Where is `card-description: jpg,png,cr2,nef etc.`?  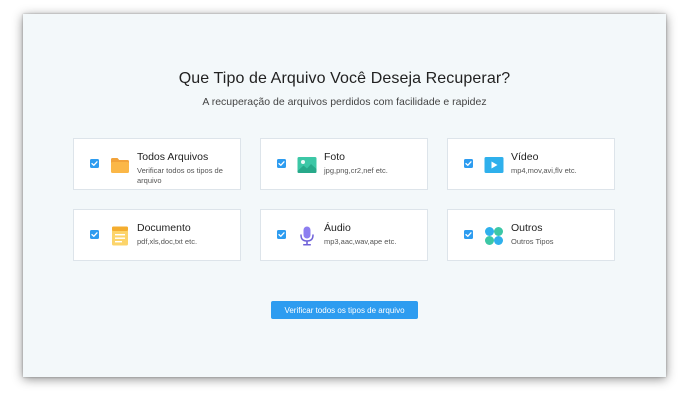
card-description: jpg,png,cr2,nef etc. is located at coordinates (356, 170).